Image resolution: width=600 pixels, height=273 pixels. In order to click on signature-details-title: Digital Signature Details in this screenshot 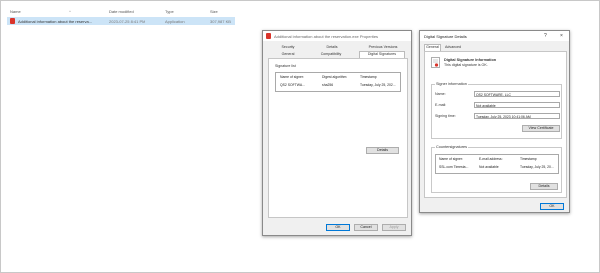, I will do `click(445, 36)`.